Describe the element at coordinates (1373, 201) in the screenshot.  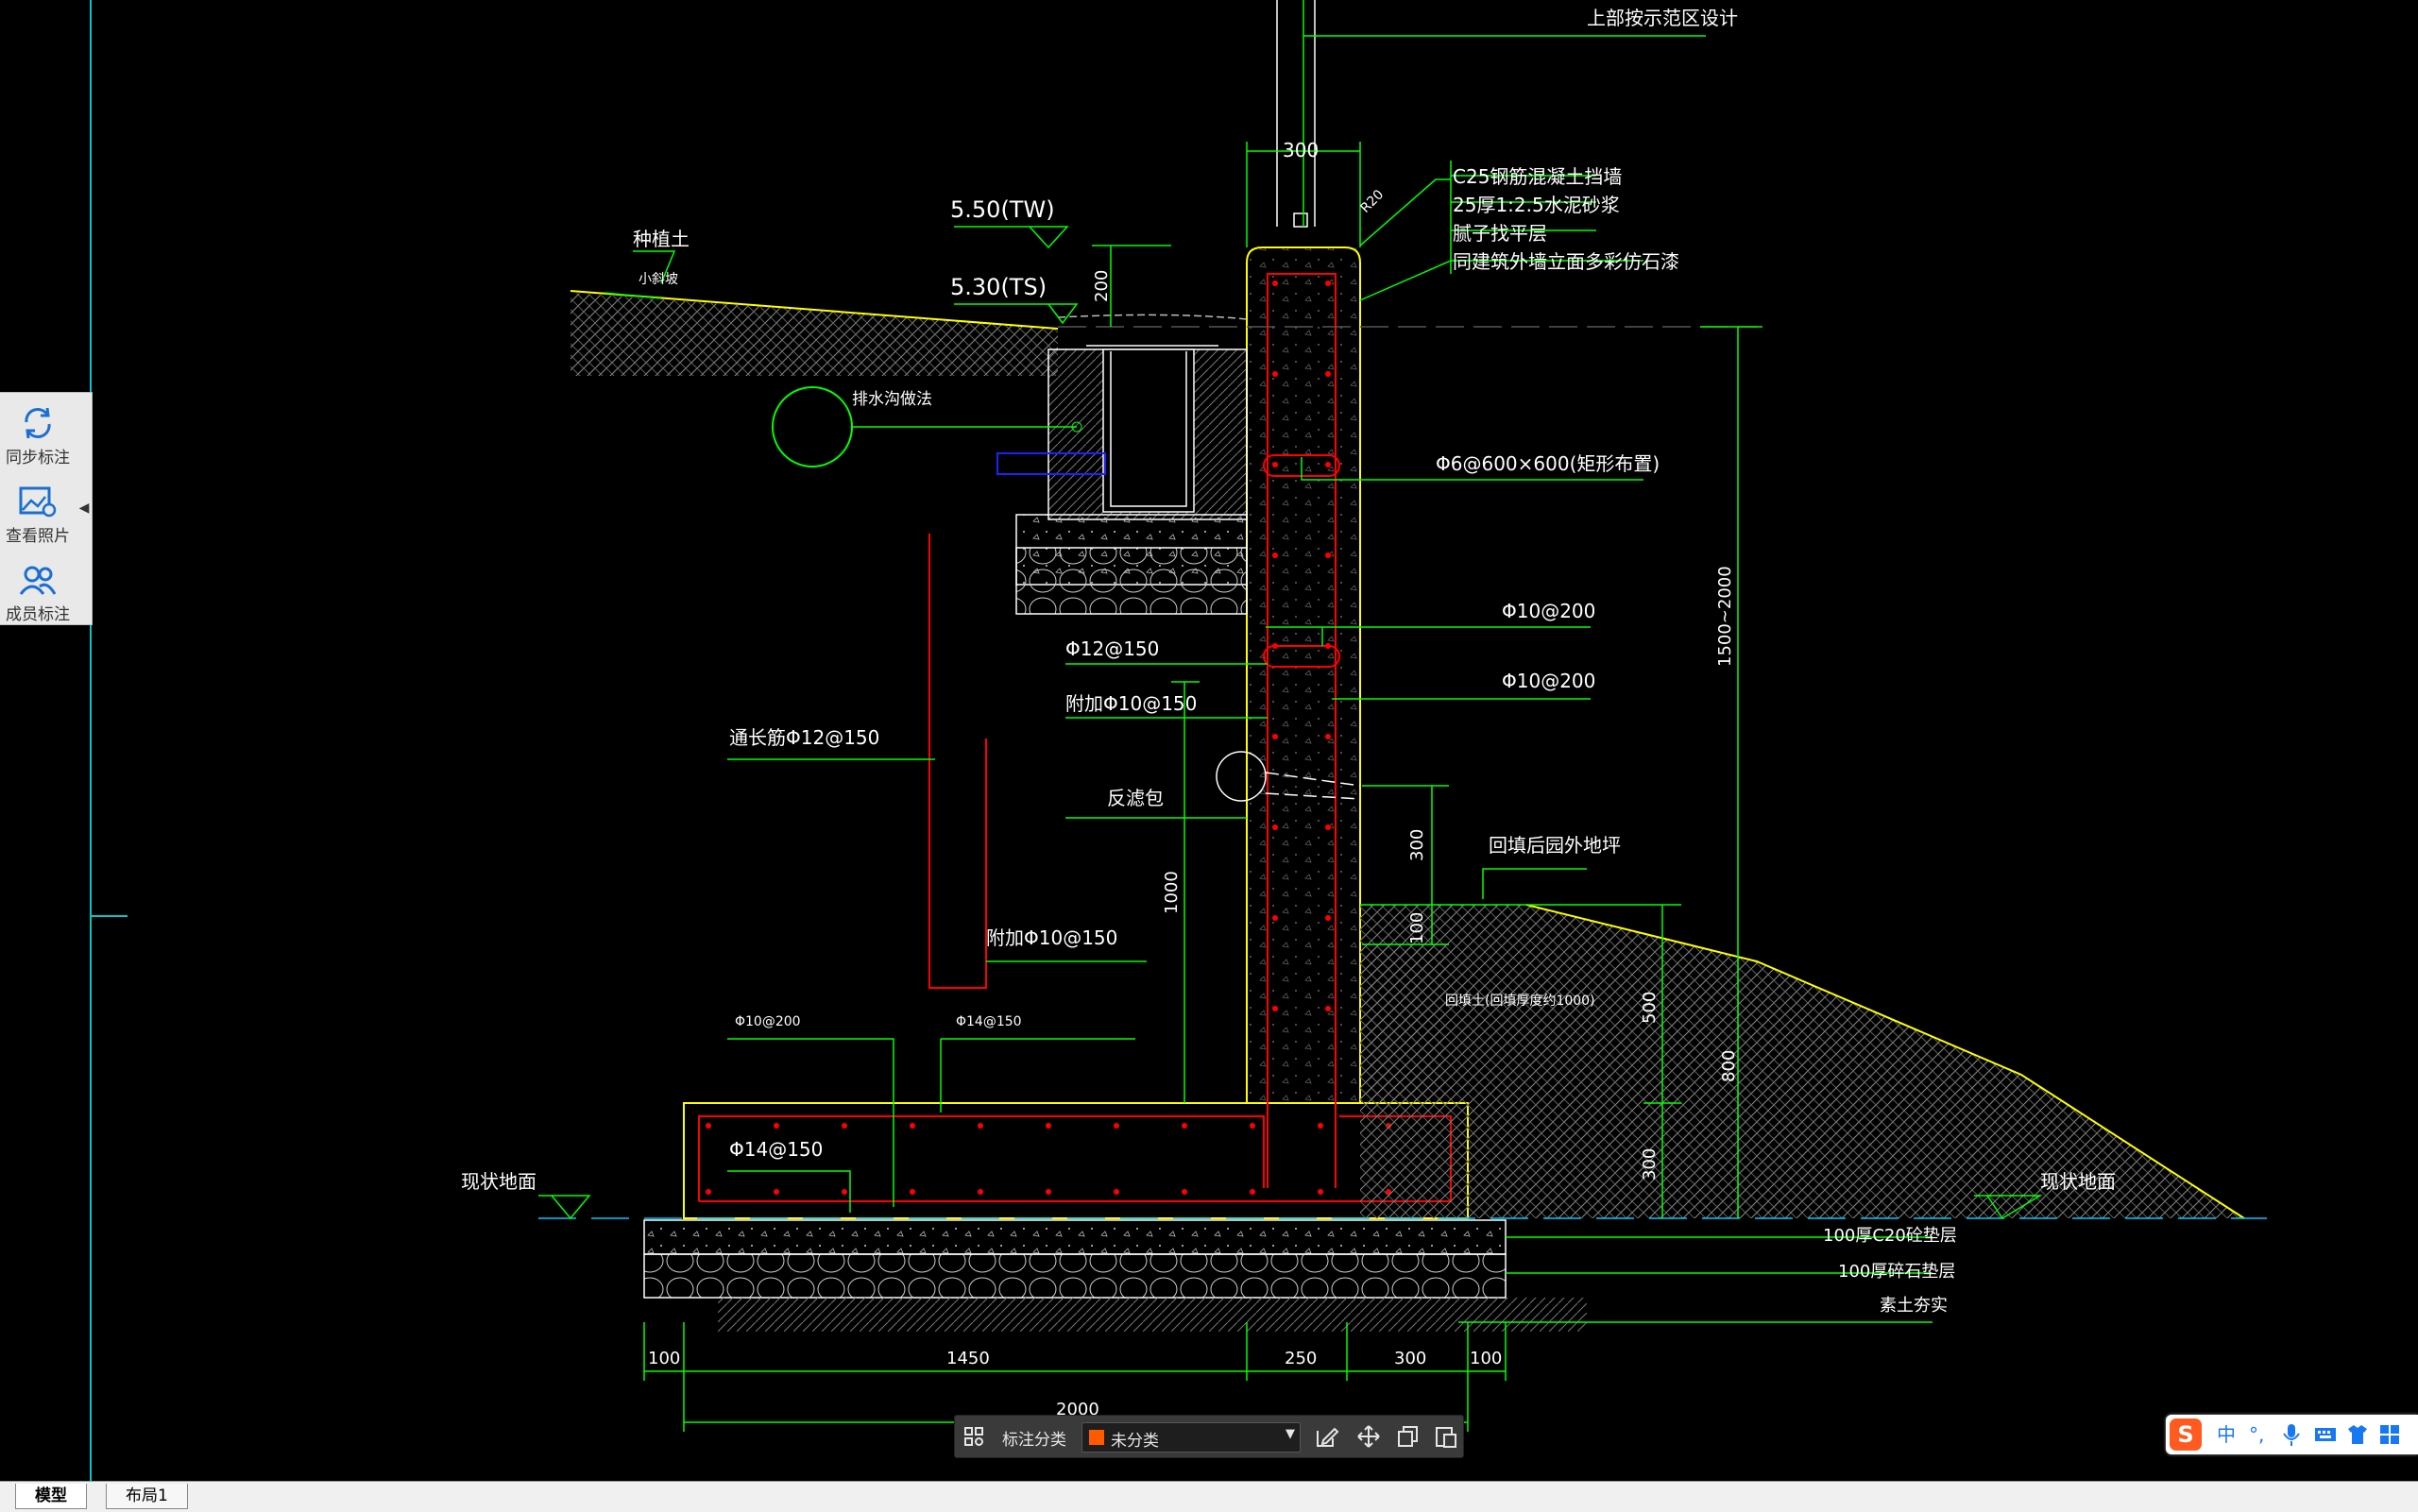
I see `radius-dim: R20` at that location.